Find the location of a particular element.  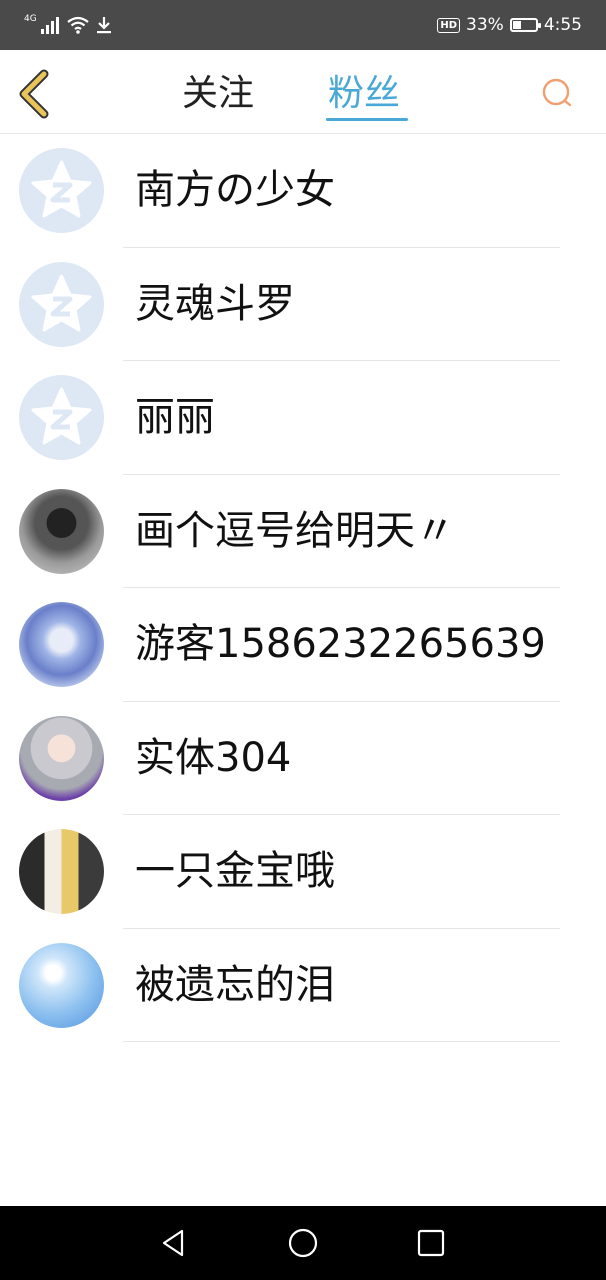

status-left: 4G is located at coordinates (68, 25).